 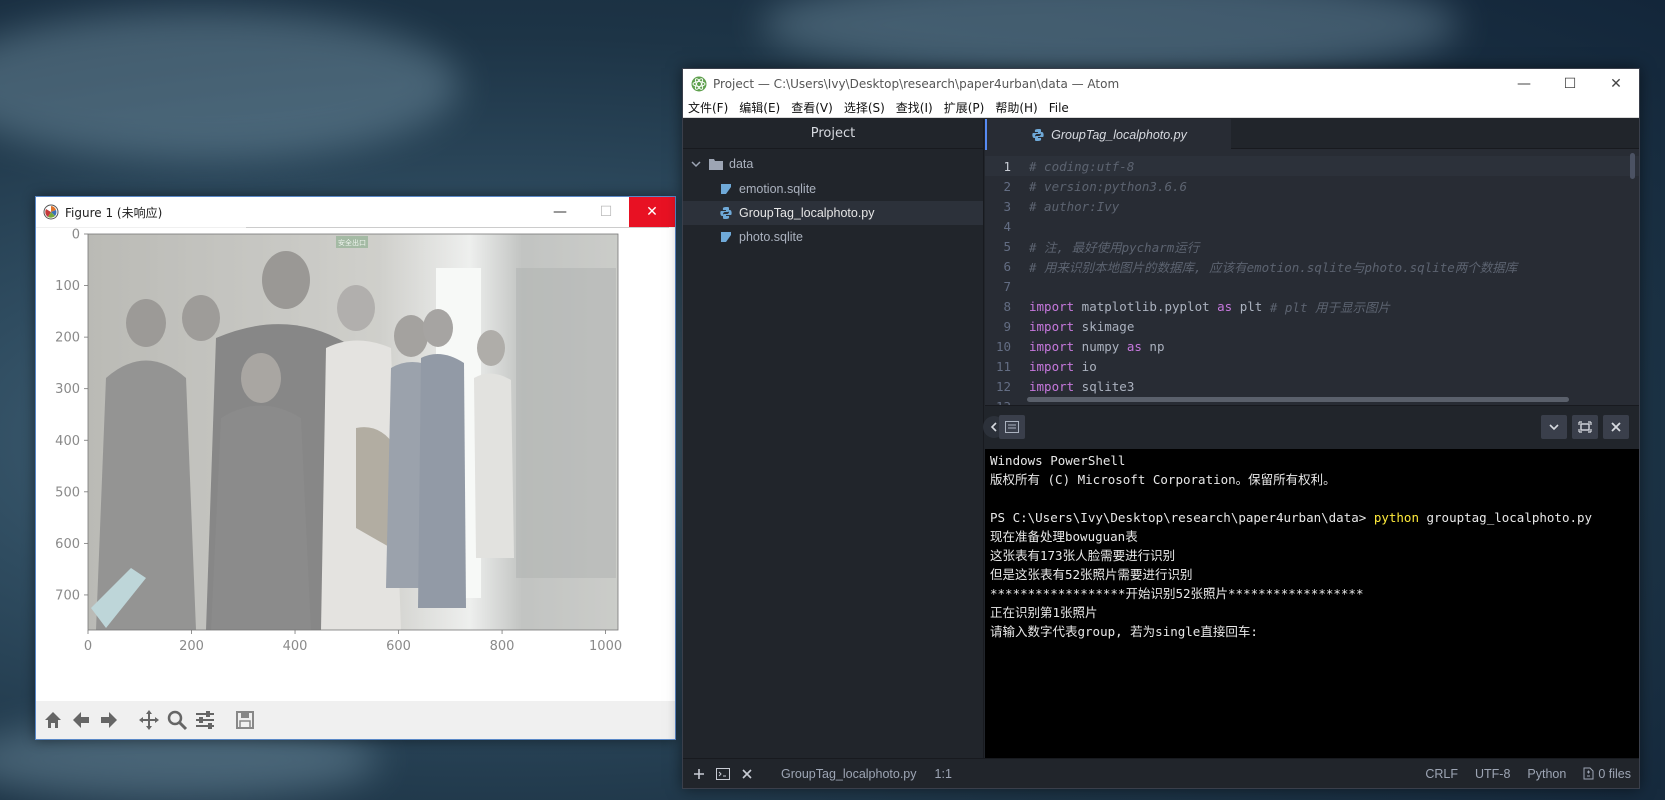 I want to click on tab-label: GroupTag_localphoto.py, so click(x=1119, y=134).